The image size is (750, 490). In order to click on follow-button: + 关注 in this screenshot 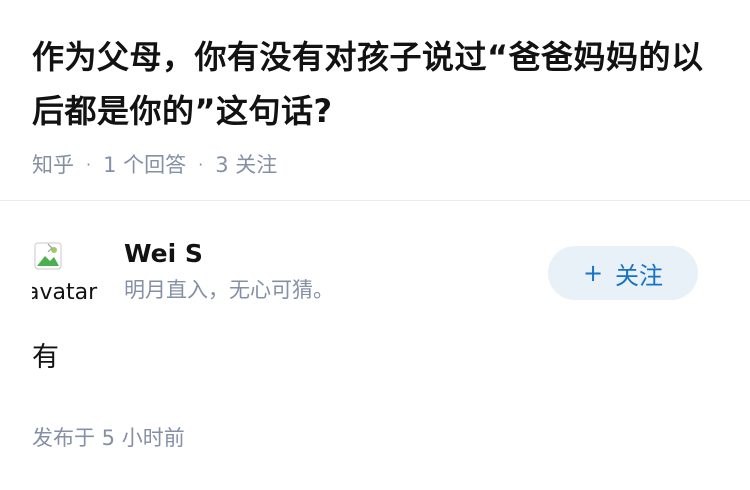, I will do `click(623, 273)`.